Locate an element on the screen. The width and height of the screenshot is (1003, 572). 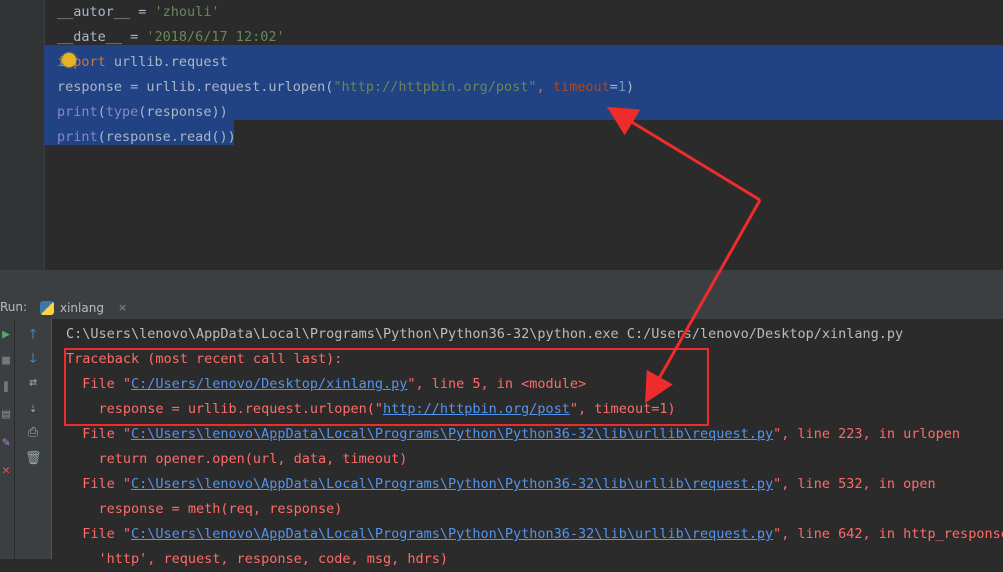
up-arrow-icon: 🡑 is located at coordinates (33, 335).